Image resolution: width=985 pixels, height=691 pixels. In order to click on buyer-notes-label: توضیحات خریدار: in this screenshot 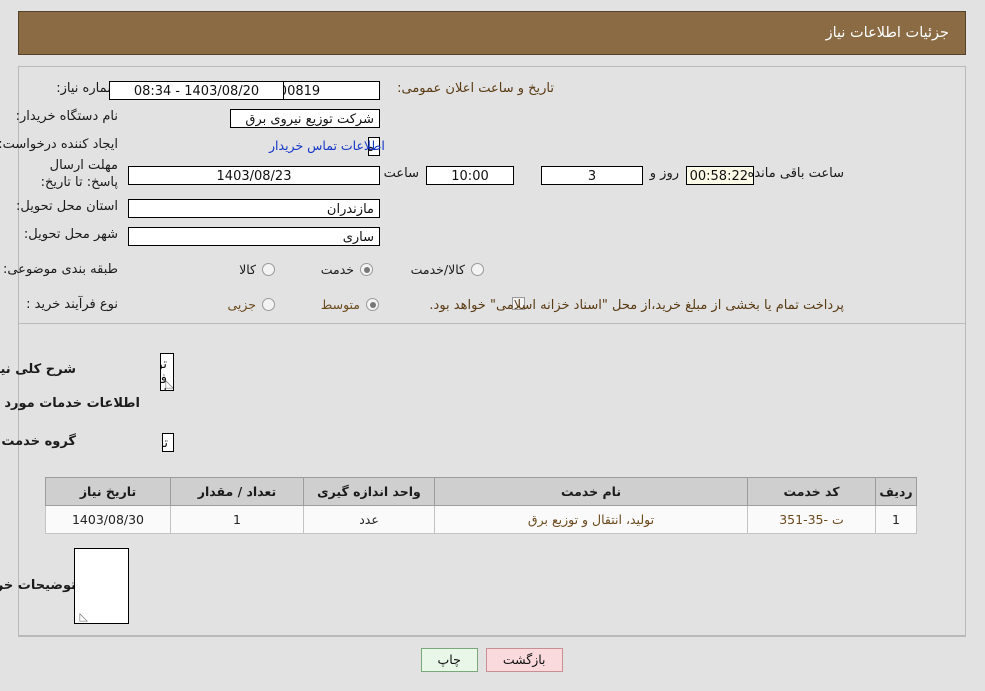, I will do `click(38, 585)`.